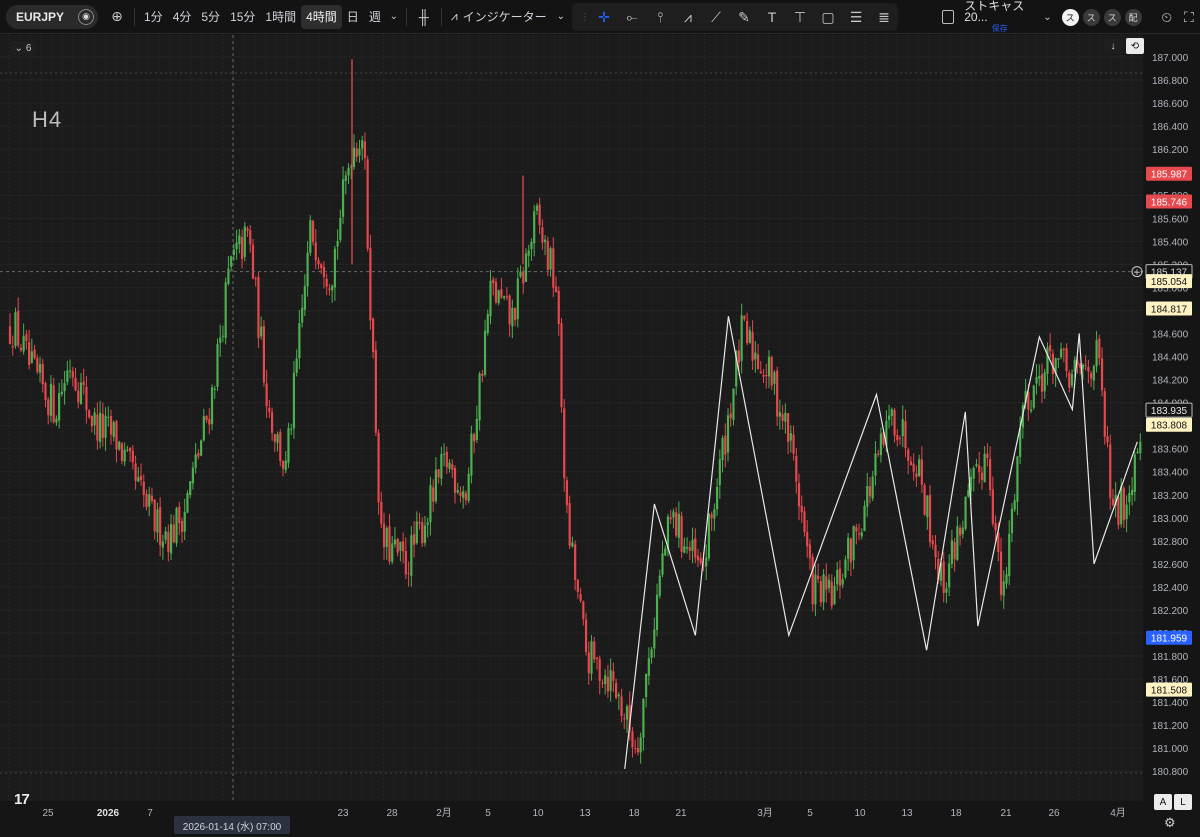  I want to click on symbol-selector: EURJPY ◉, so click(52, 16).